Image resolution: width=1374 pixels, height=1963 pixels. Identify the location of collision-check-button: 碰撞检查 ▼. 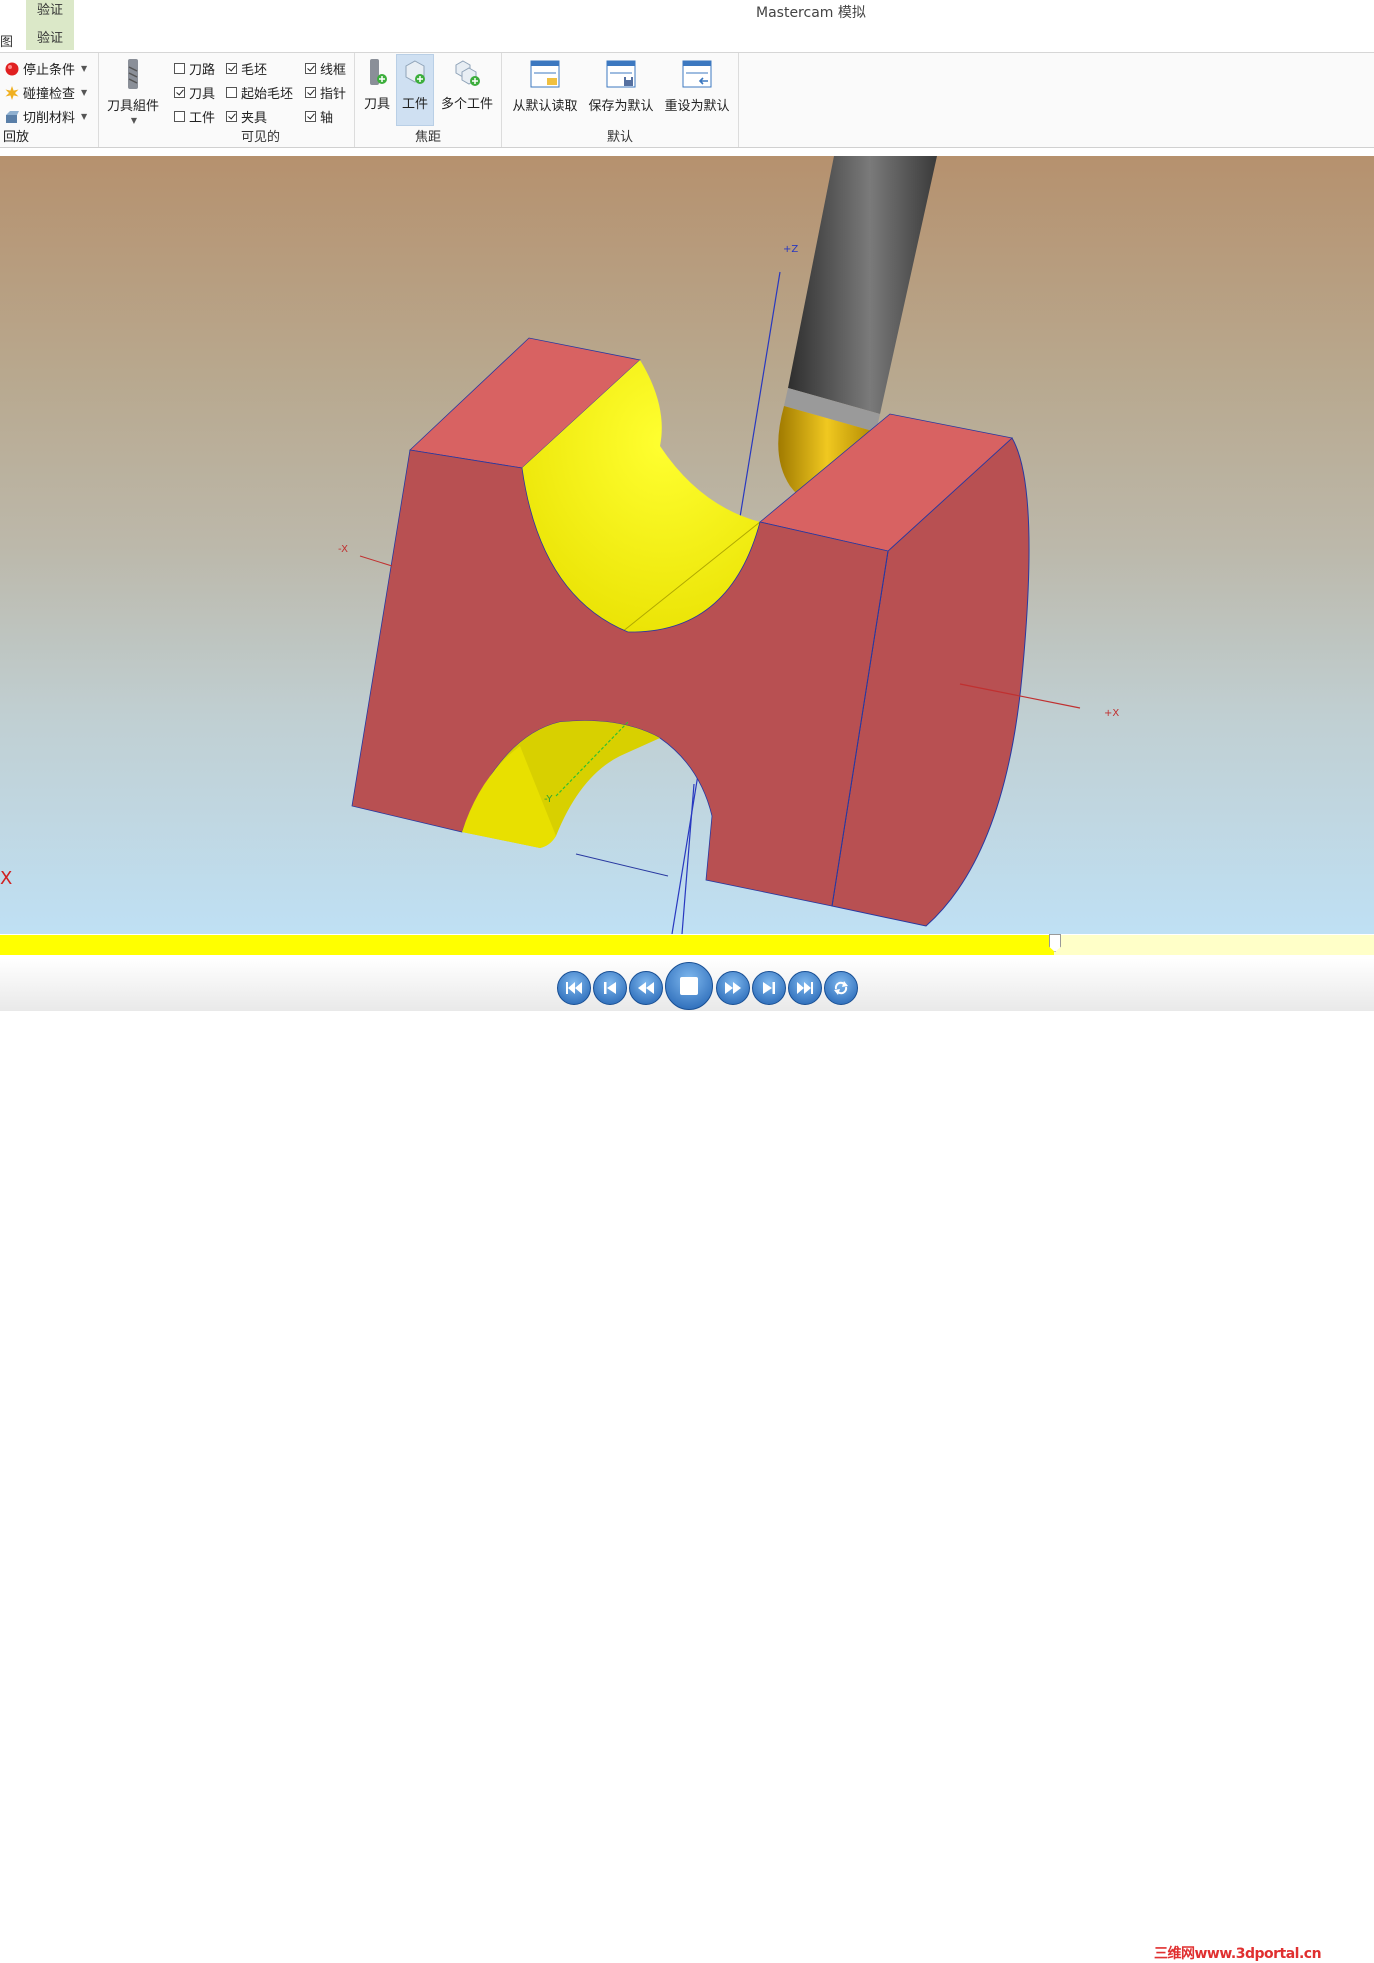
(46, 92).